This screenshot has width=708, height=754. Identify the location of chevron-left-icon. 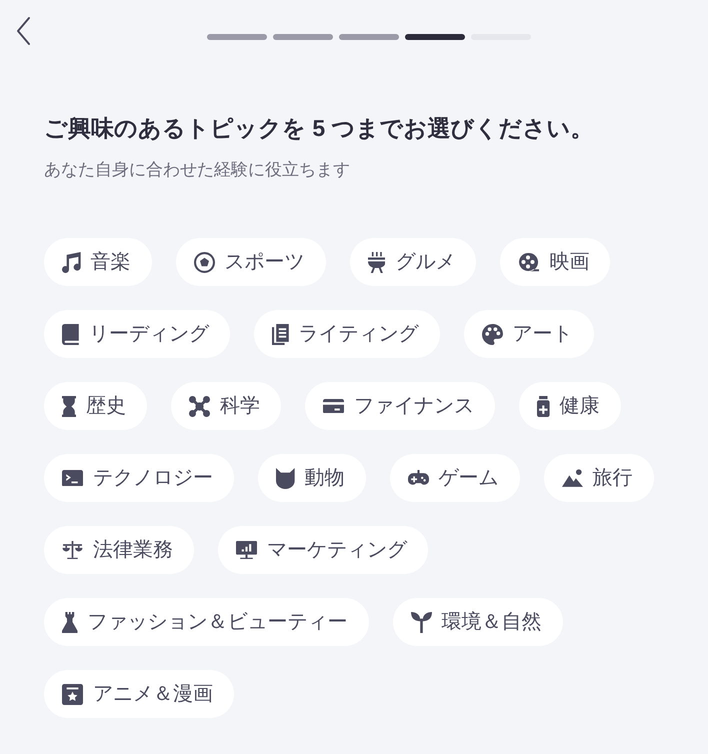
(23, 31).